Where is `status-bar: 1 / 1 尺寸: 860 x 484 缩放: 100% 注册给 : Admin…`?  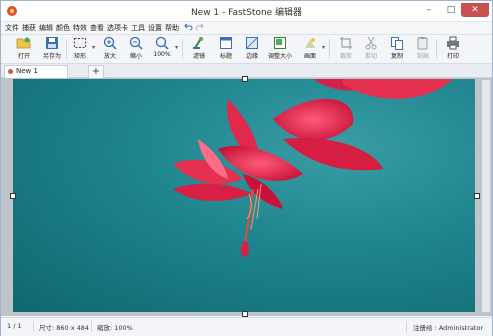 status-bar: 1 / 1 尺寸: 860 x 484 缩放: 100% 注册给 : Admin… is located at coordinates (246, 326).